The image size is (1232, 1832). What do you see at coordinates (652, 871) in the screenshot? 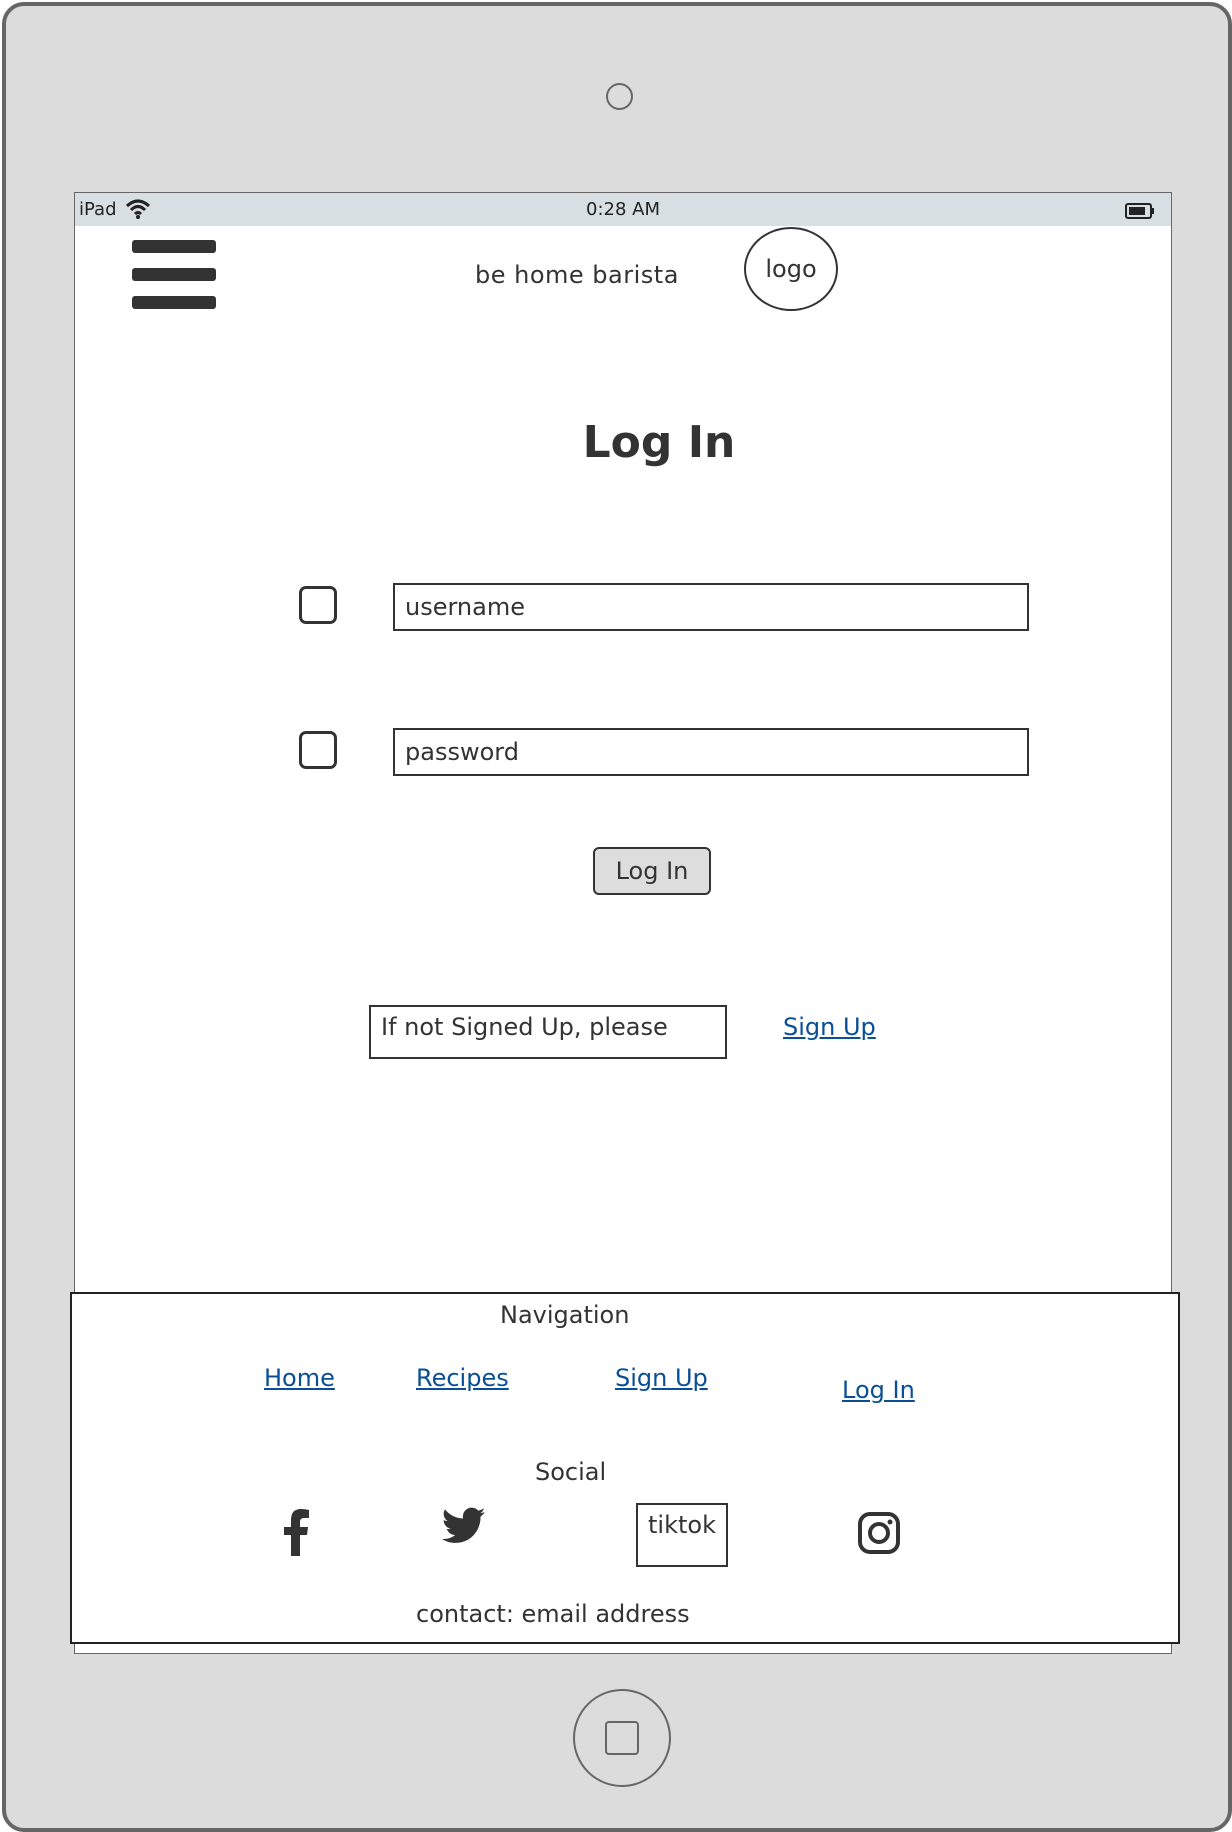
I see `login-button: Log In` at bounding box center [652, 871].